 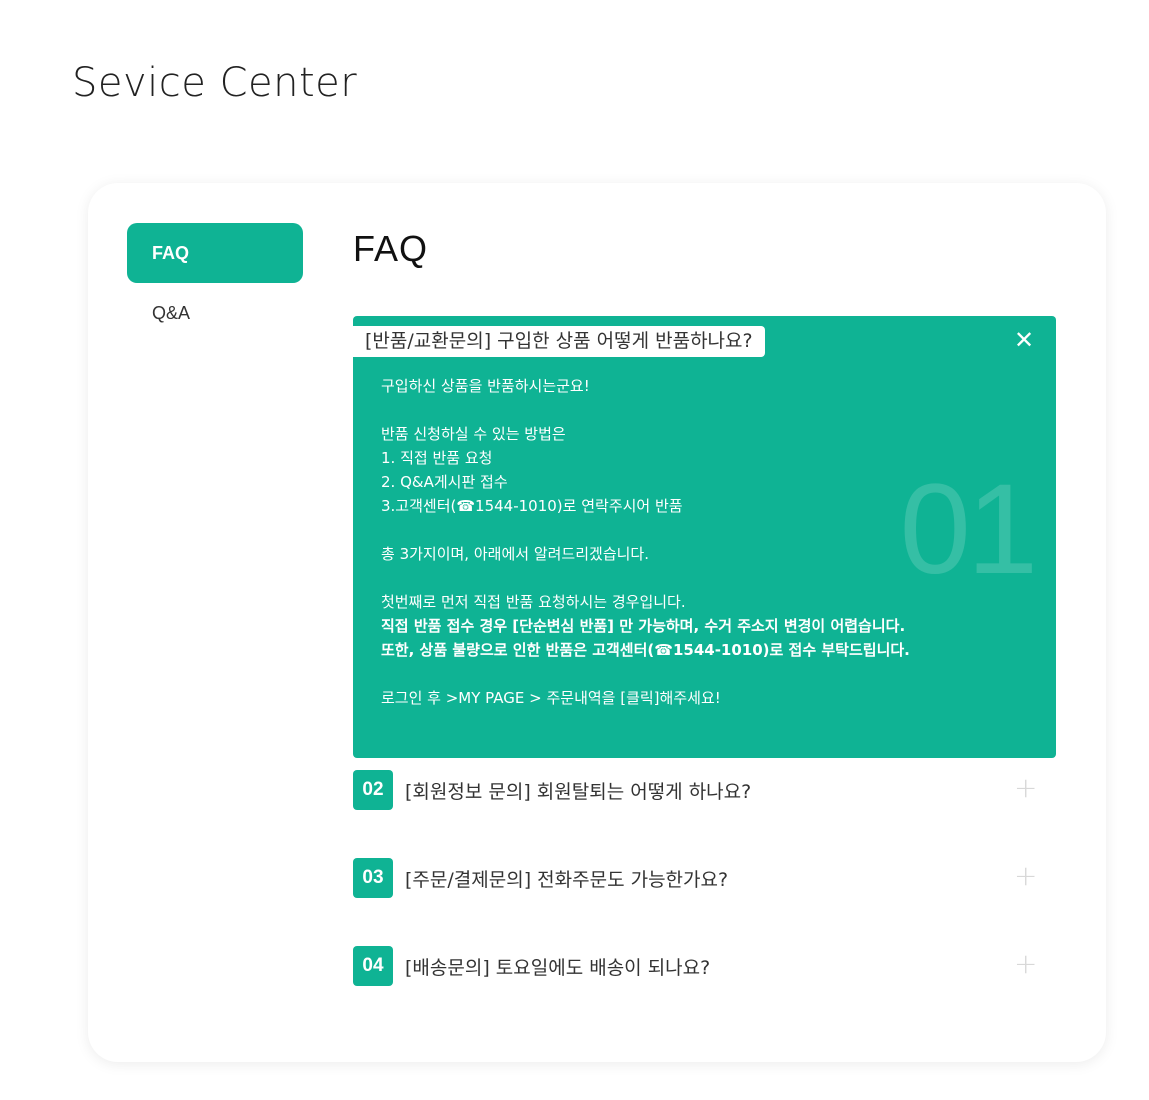 What do you see at coordinates (171, 312) in the screenshot?
I see `sidebar-item-label: Q&A` at bounding box center [171, 312].